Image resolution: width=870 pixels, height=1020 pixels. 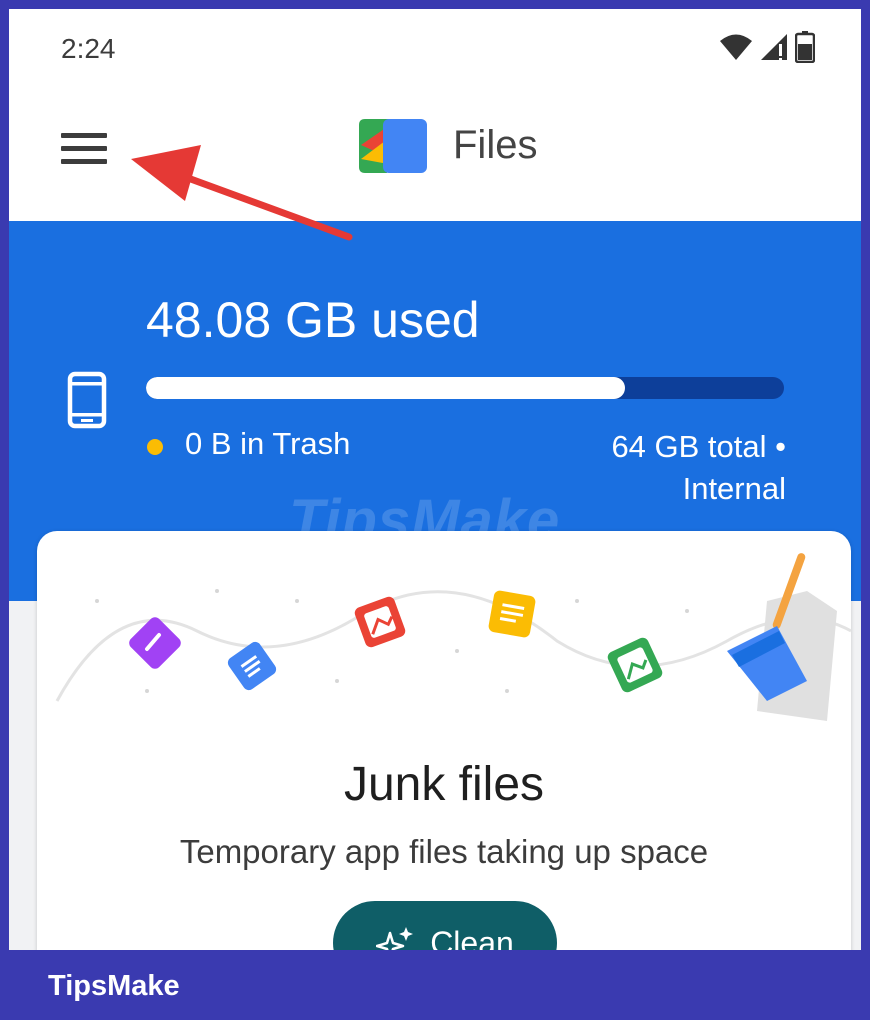 What do you see at coordinates (698, 468) in the screenshot?
I see `storage-total: 64 GB total • Internal` at bounding box center [698, 468].